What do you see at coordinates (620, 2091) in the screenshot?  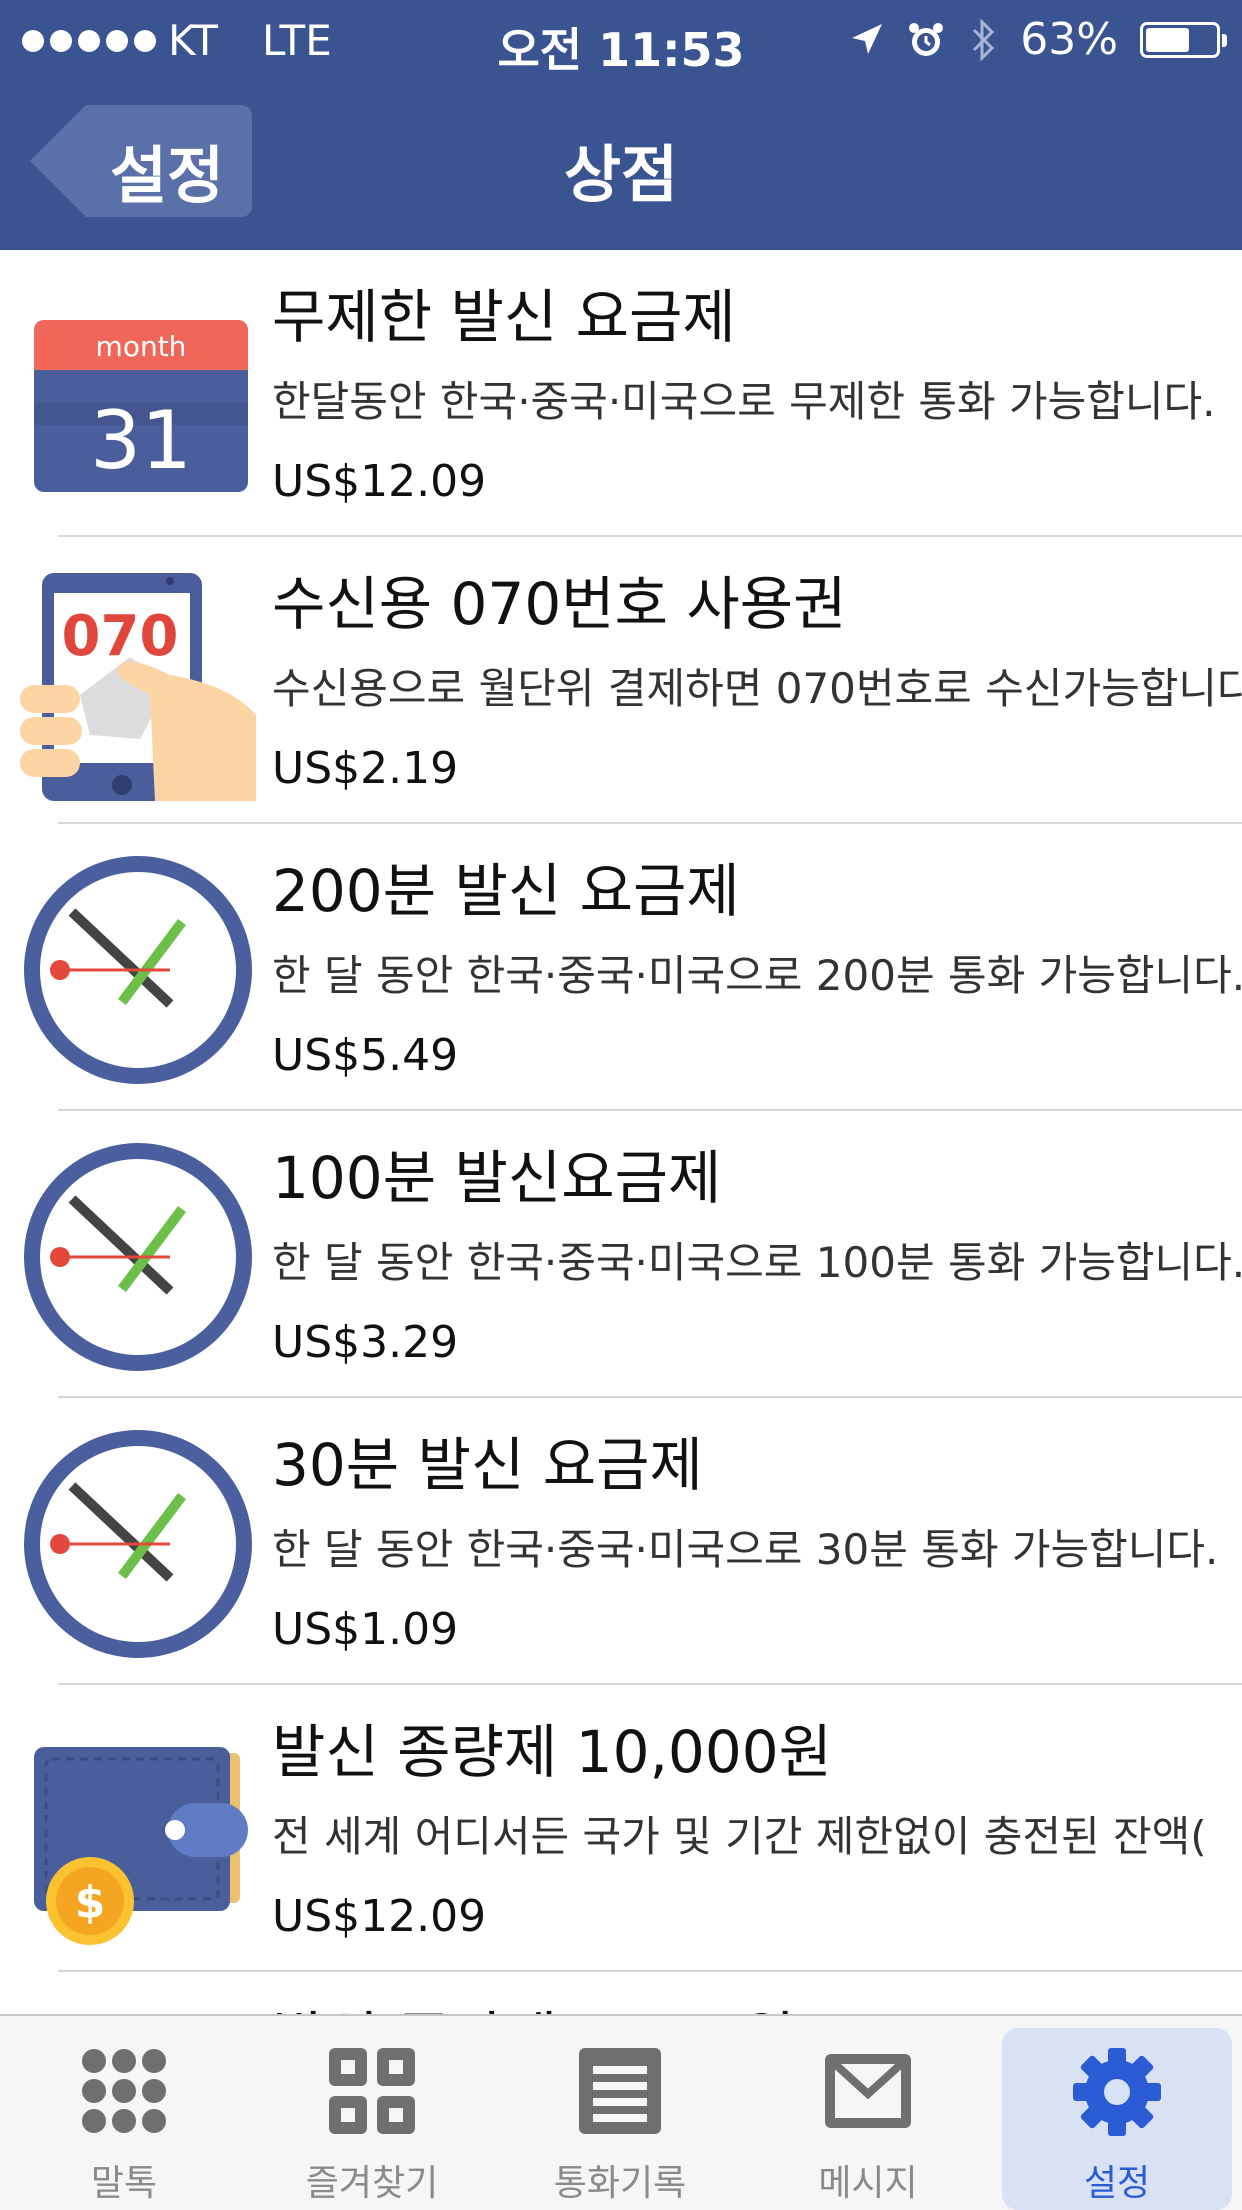 I see `call-log-icon` at bounding box center [620, 2091].